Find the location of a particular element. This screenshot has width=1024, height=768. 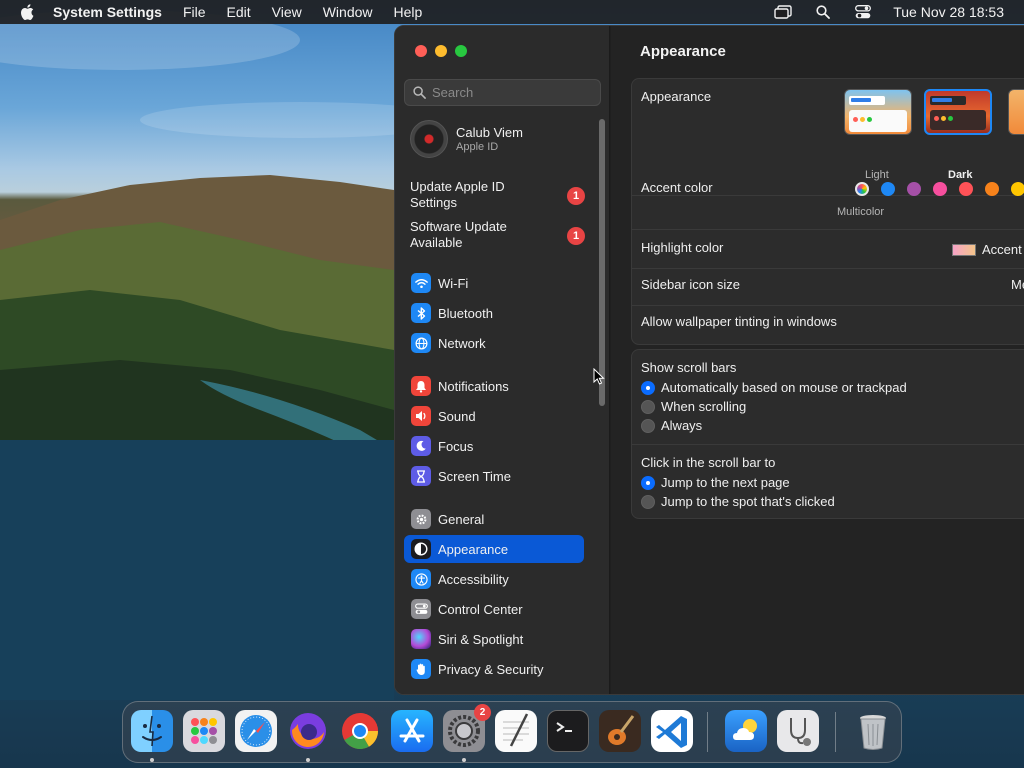

app-store-icon is located at coordinates (412, 731).